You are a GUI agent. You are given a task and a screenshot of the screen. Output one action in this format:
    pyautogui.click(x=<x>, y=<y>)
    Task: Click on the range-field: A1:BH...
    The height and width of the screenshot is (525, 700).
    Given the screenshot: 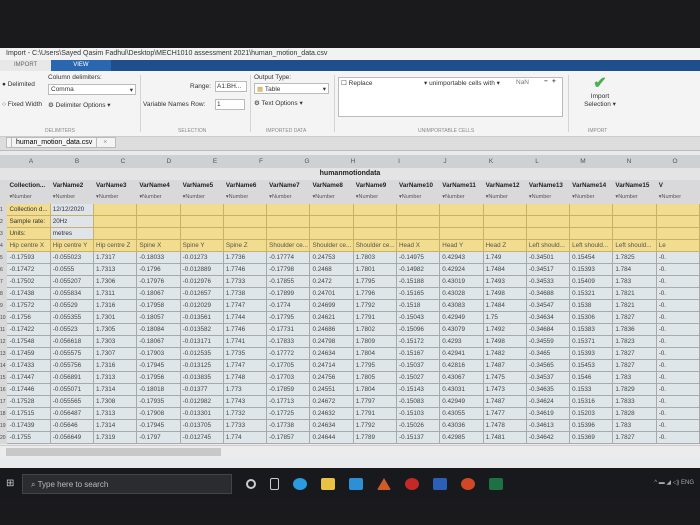 What is the action you would take?
    pyautogui.click(x=231, y=86)
    